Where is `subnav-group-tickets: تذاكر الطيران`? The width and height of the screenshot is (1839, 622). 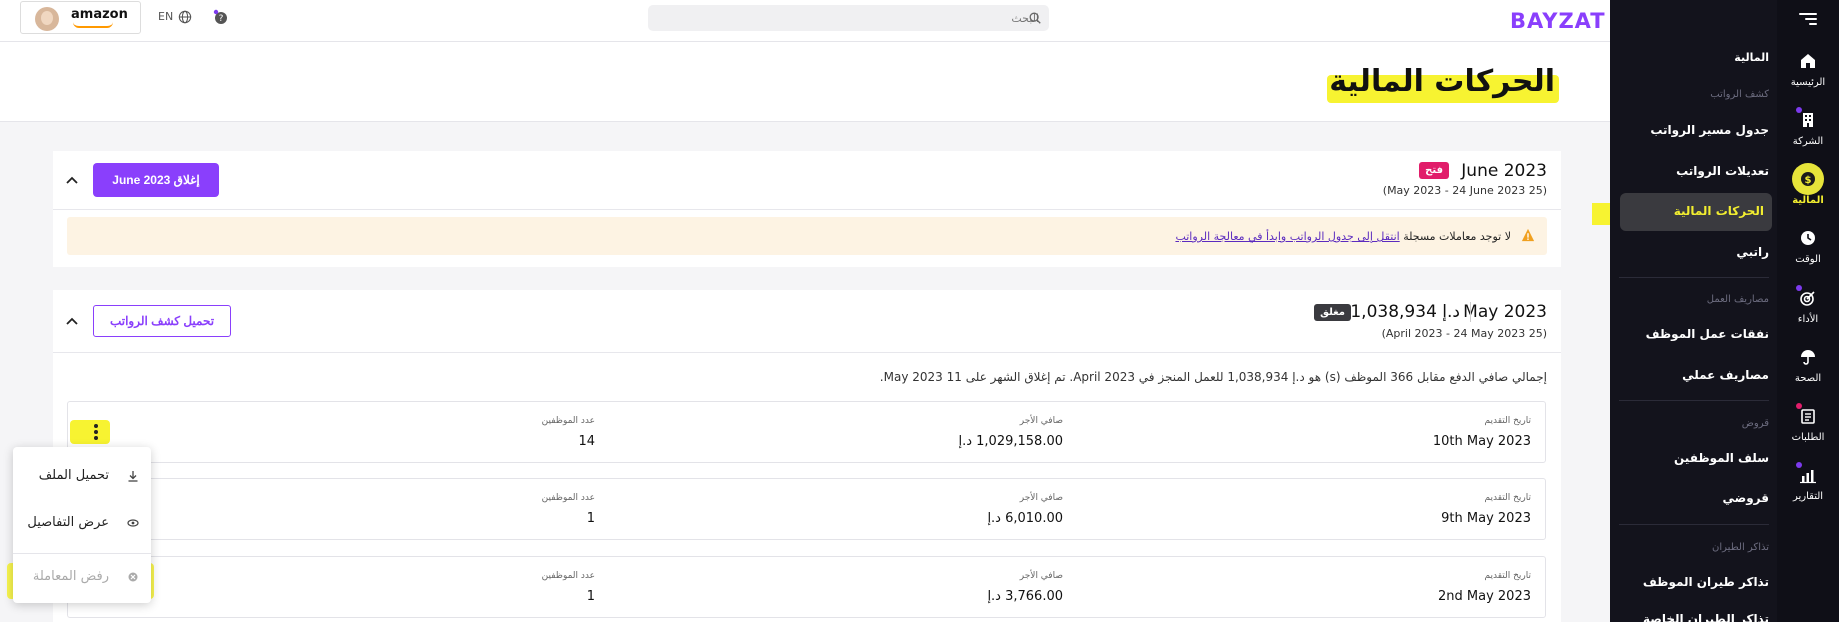 subnav-group-tickets: تذاكر الطيران is located at coordinates (1740, 547).